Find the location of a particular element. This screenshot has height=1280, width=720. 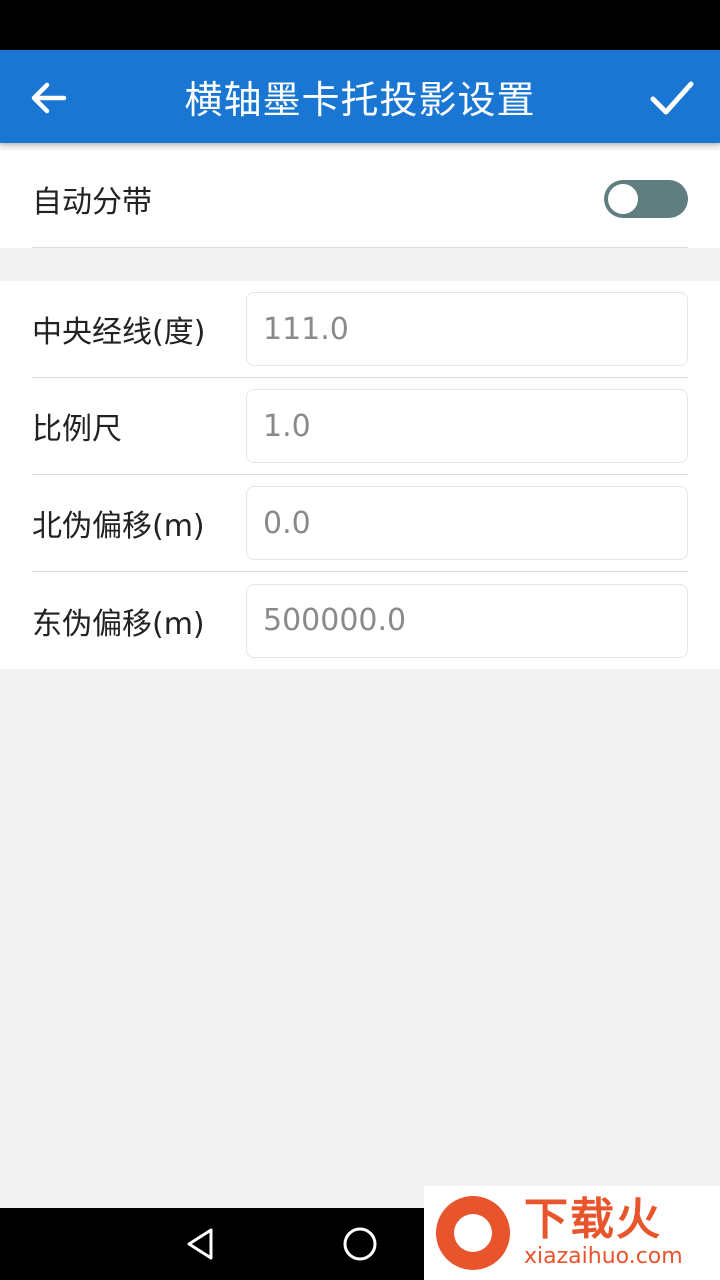

page-title: 横轴墨卡托投影设置 is located at coordinates (360, 100).